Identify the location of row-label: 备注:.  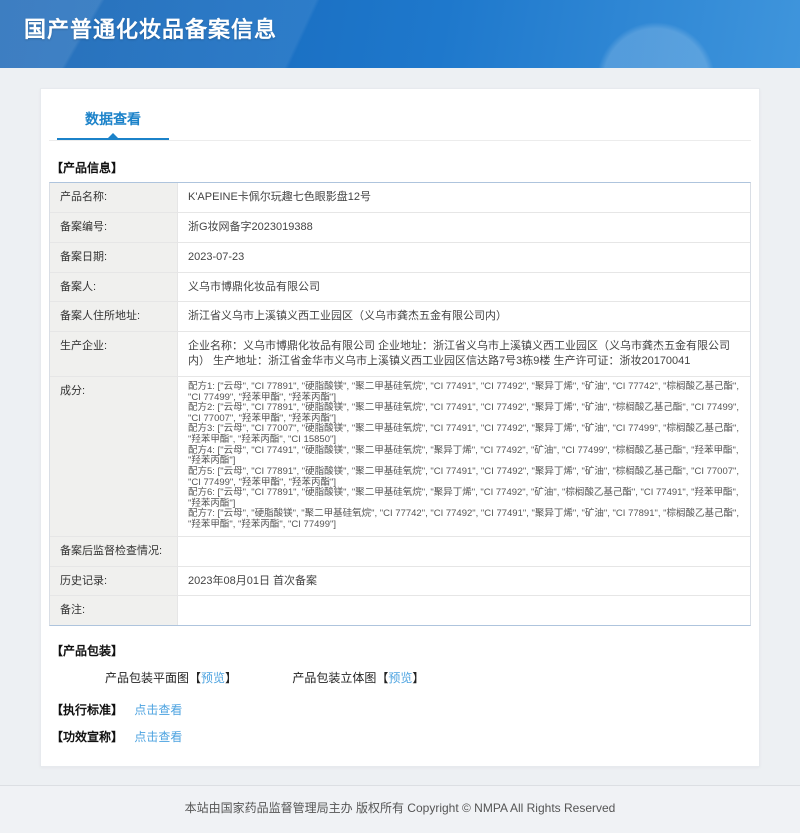
(114, 611).